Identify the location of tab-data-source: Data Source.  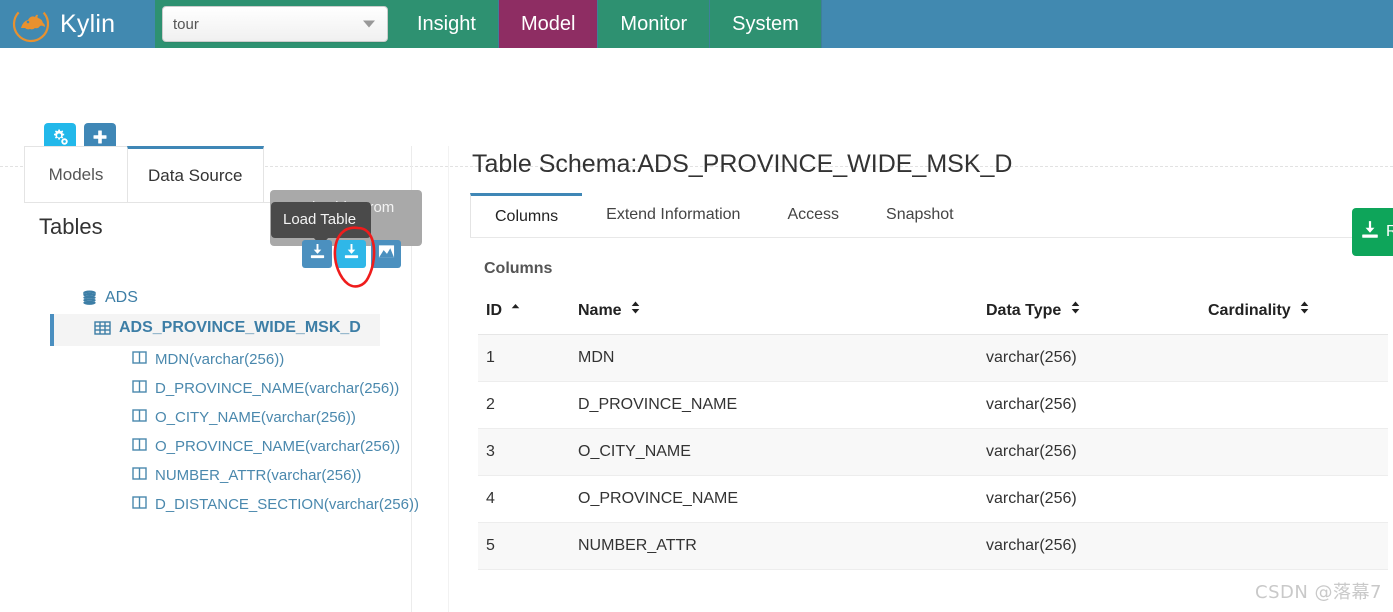
(195, 174).